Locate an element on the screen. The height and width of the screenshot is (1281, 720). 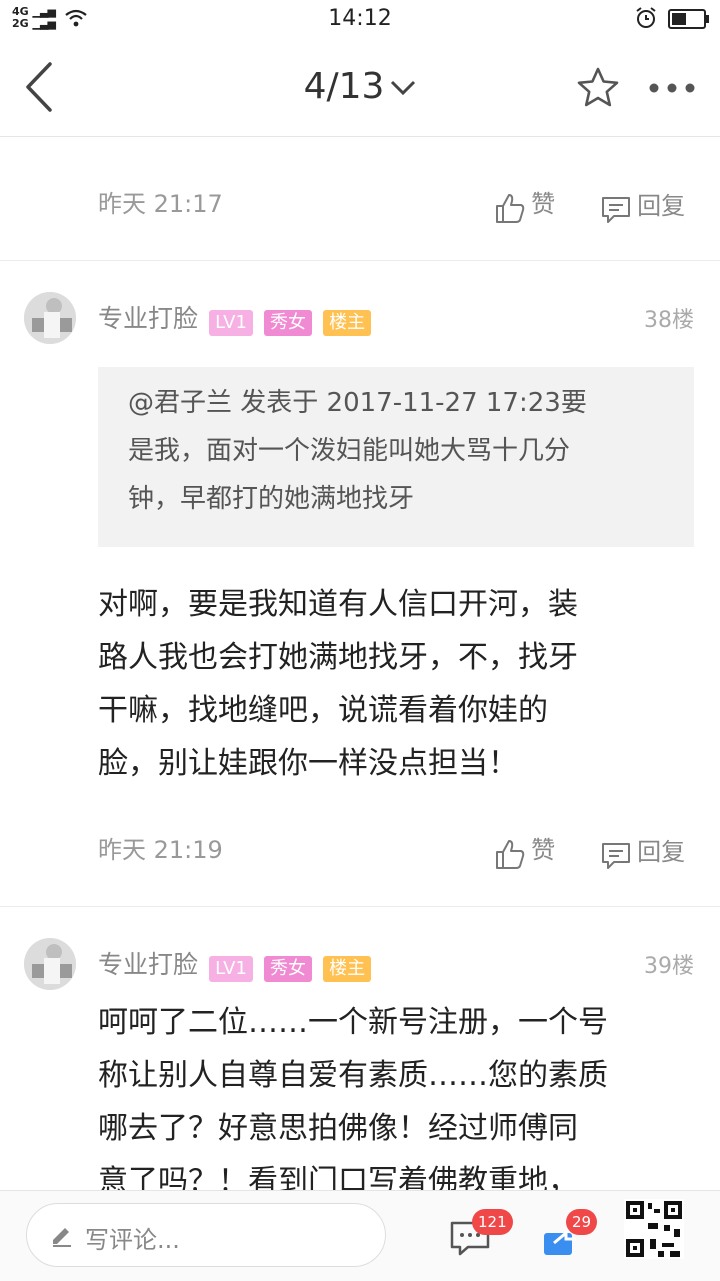
body-line: 干嘛，找地缝吧，说谎看着你娃的 is located at coordinates (323, 710).